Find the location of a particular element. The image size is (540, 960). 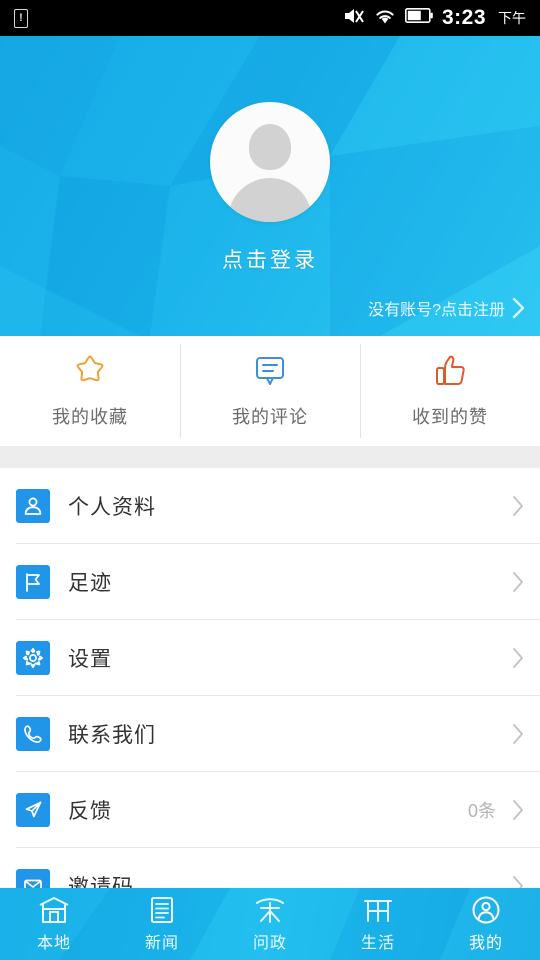

tab-profile: 我的 is located at coordinates (486, 924).